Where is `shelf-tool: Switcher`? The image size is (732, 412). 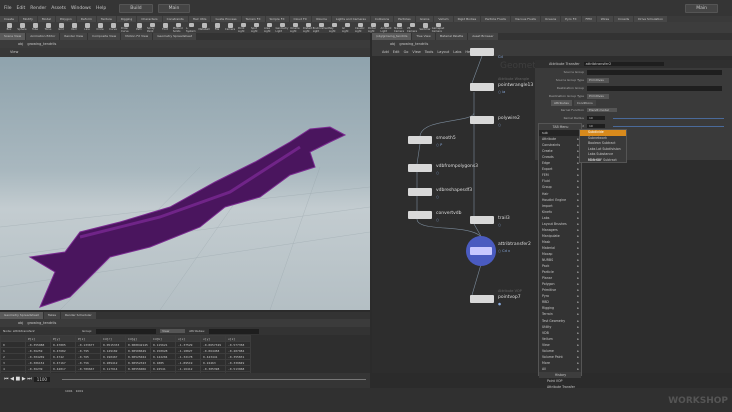
shelf-tool: Switcher is located at coordinates (425, 27).